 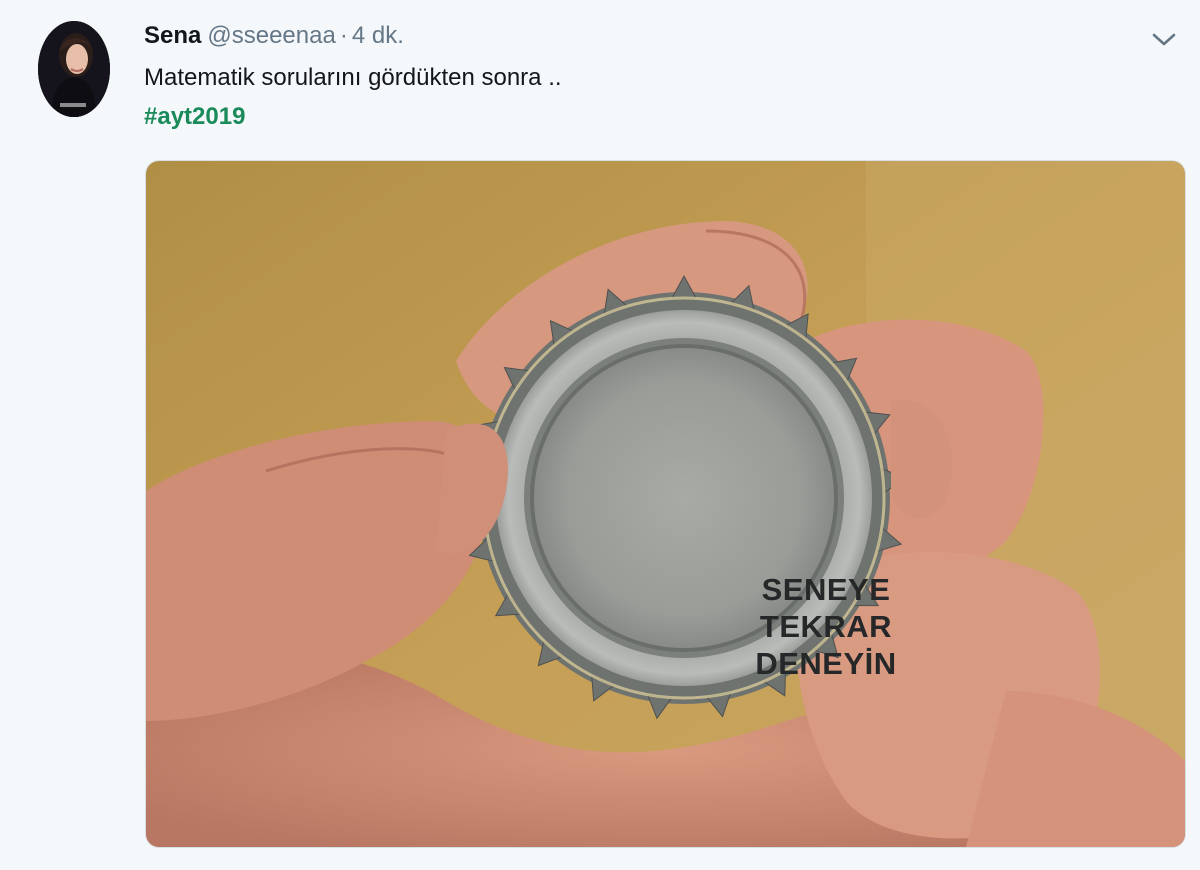 I want to click on cap-line-2: TEKRAR, so click(x=826, y=626).